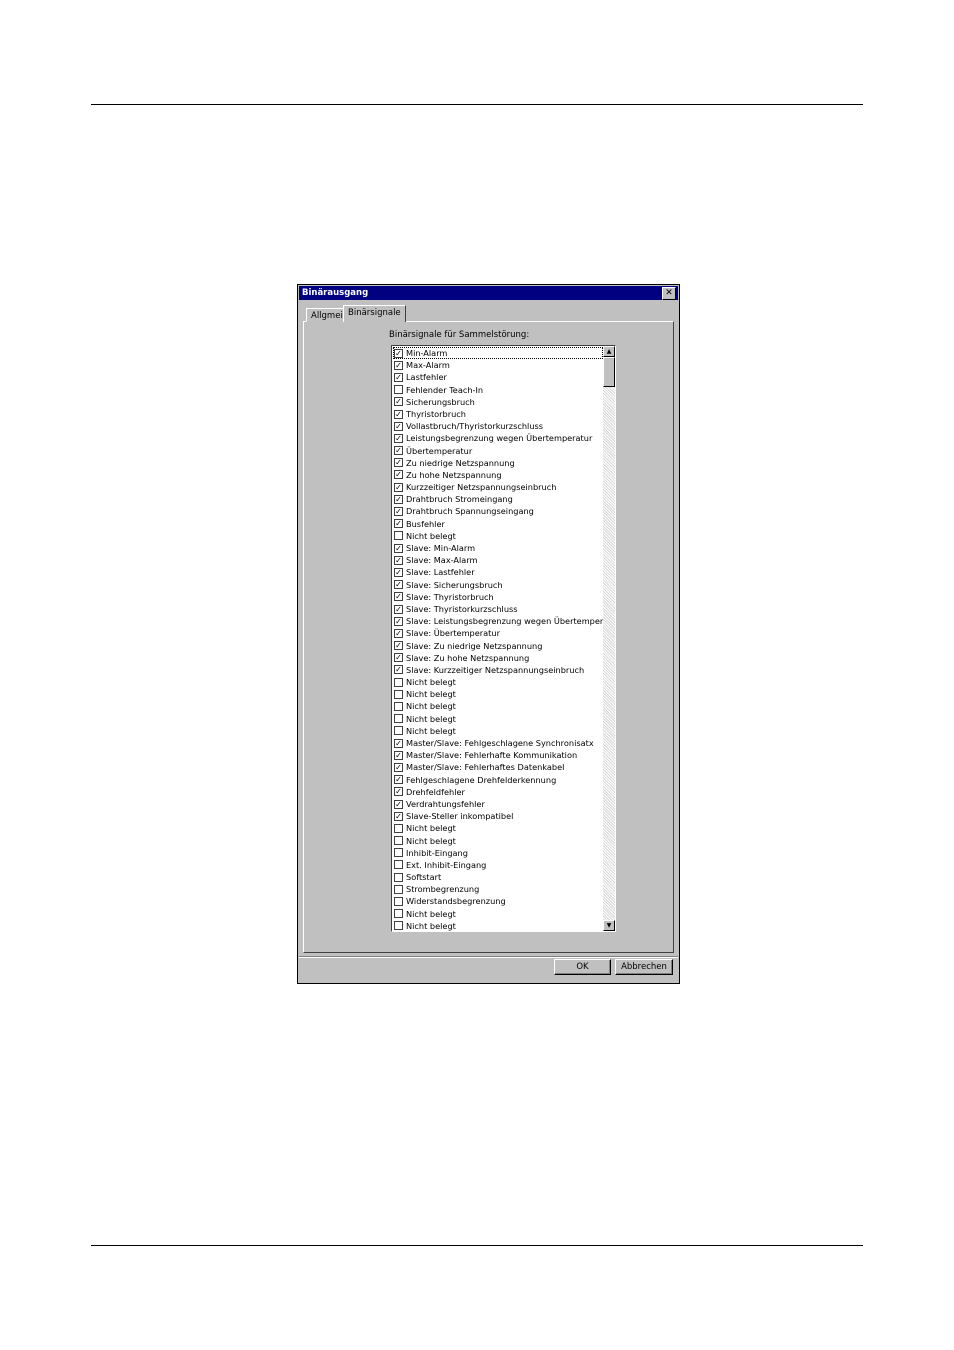 The image size is (954, 1350). What do you see at coordinates (609, 638) in the screenshot?
I see `vertical-scrollbar: ▲ ▼` at bounding box center [609, 638].